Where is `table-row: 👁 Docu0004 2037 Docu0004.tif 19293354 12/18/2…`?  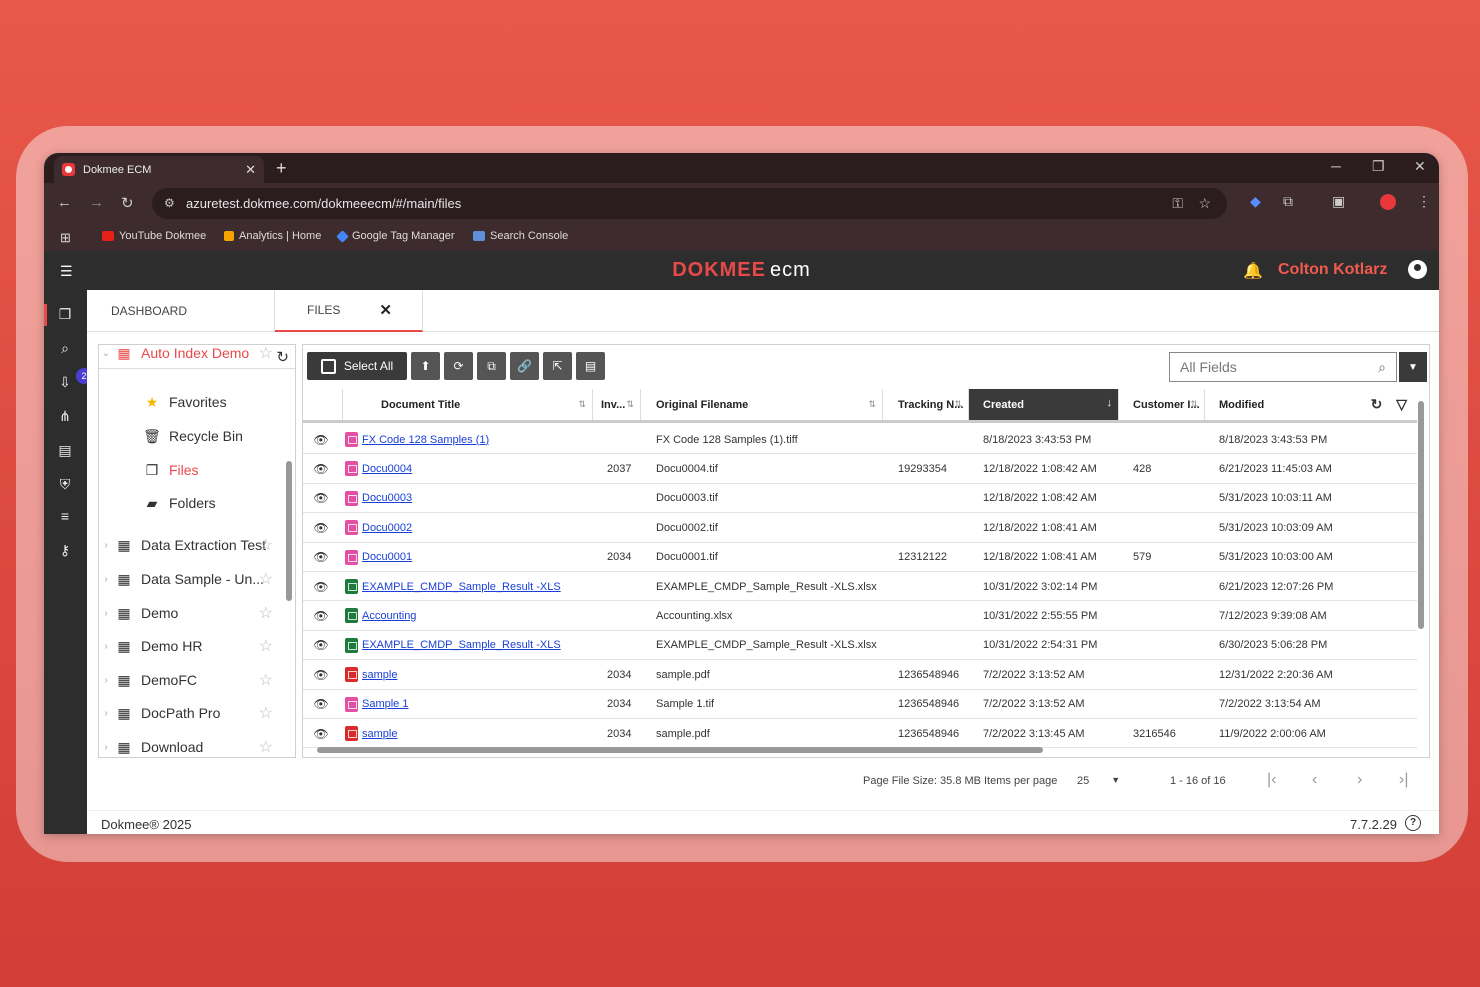 table-row: 👁 Docu0004 2037 Docu0004.tif 19293354 12/18/2… is located at coordinates (860, 469).